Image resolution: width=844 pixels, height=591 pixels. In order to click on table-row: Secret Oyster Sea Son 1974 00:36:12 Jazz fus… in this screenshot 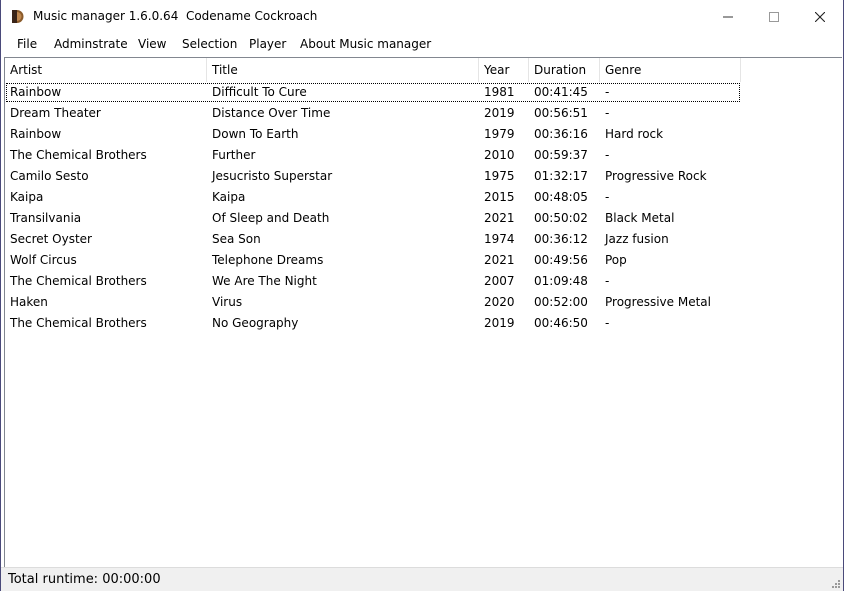, I will do `click(373, 239)`.